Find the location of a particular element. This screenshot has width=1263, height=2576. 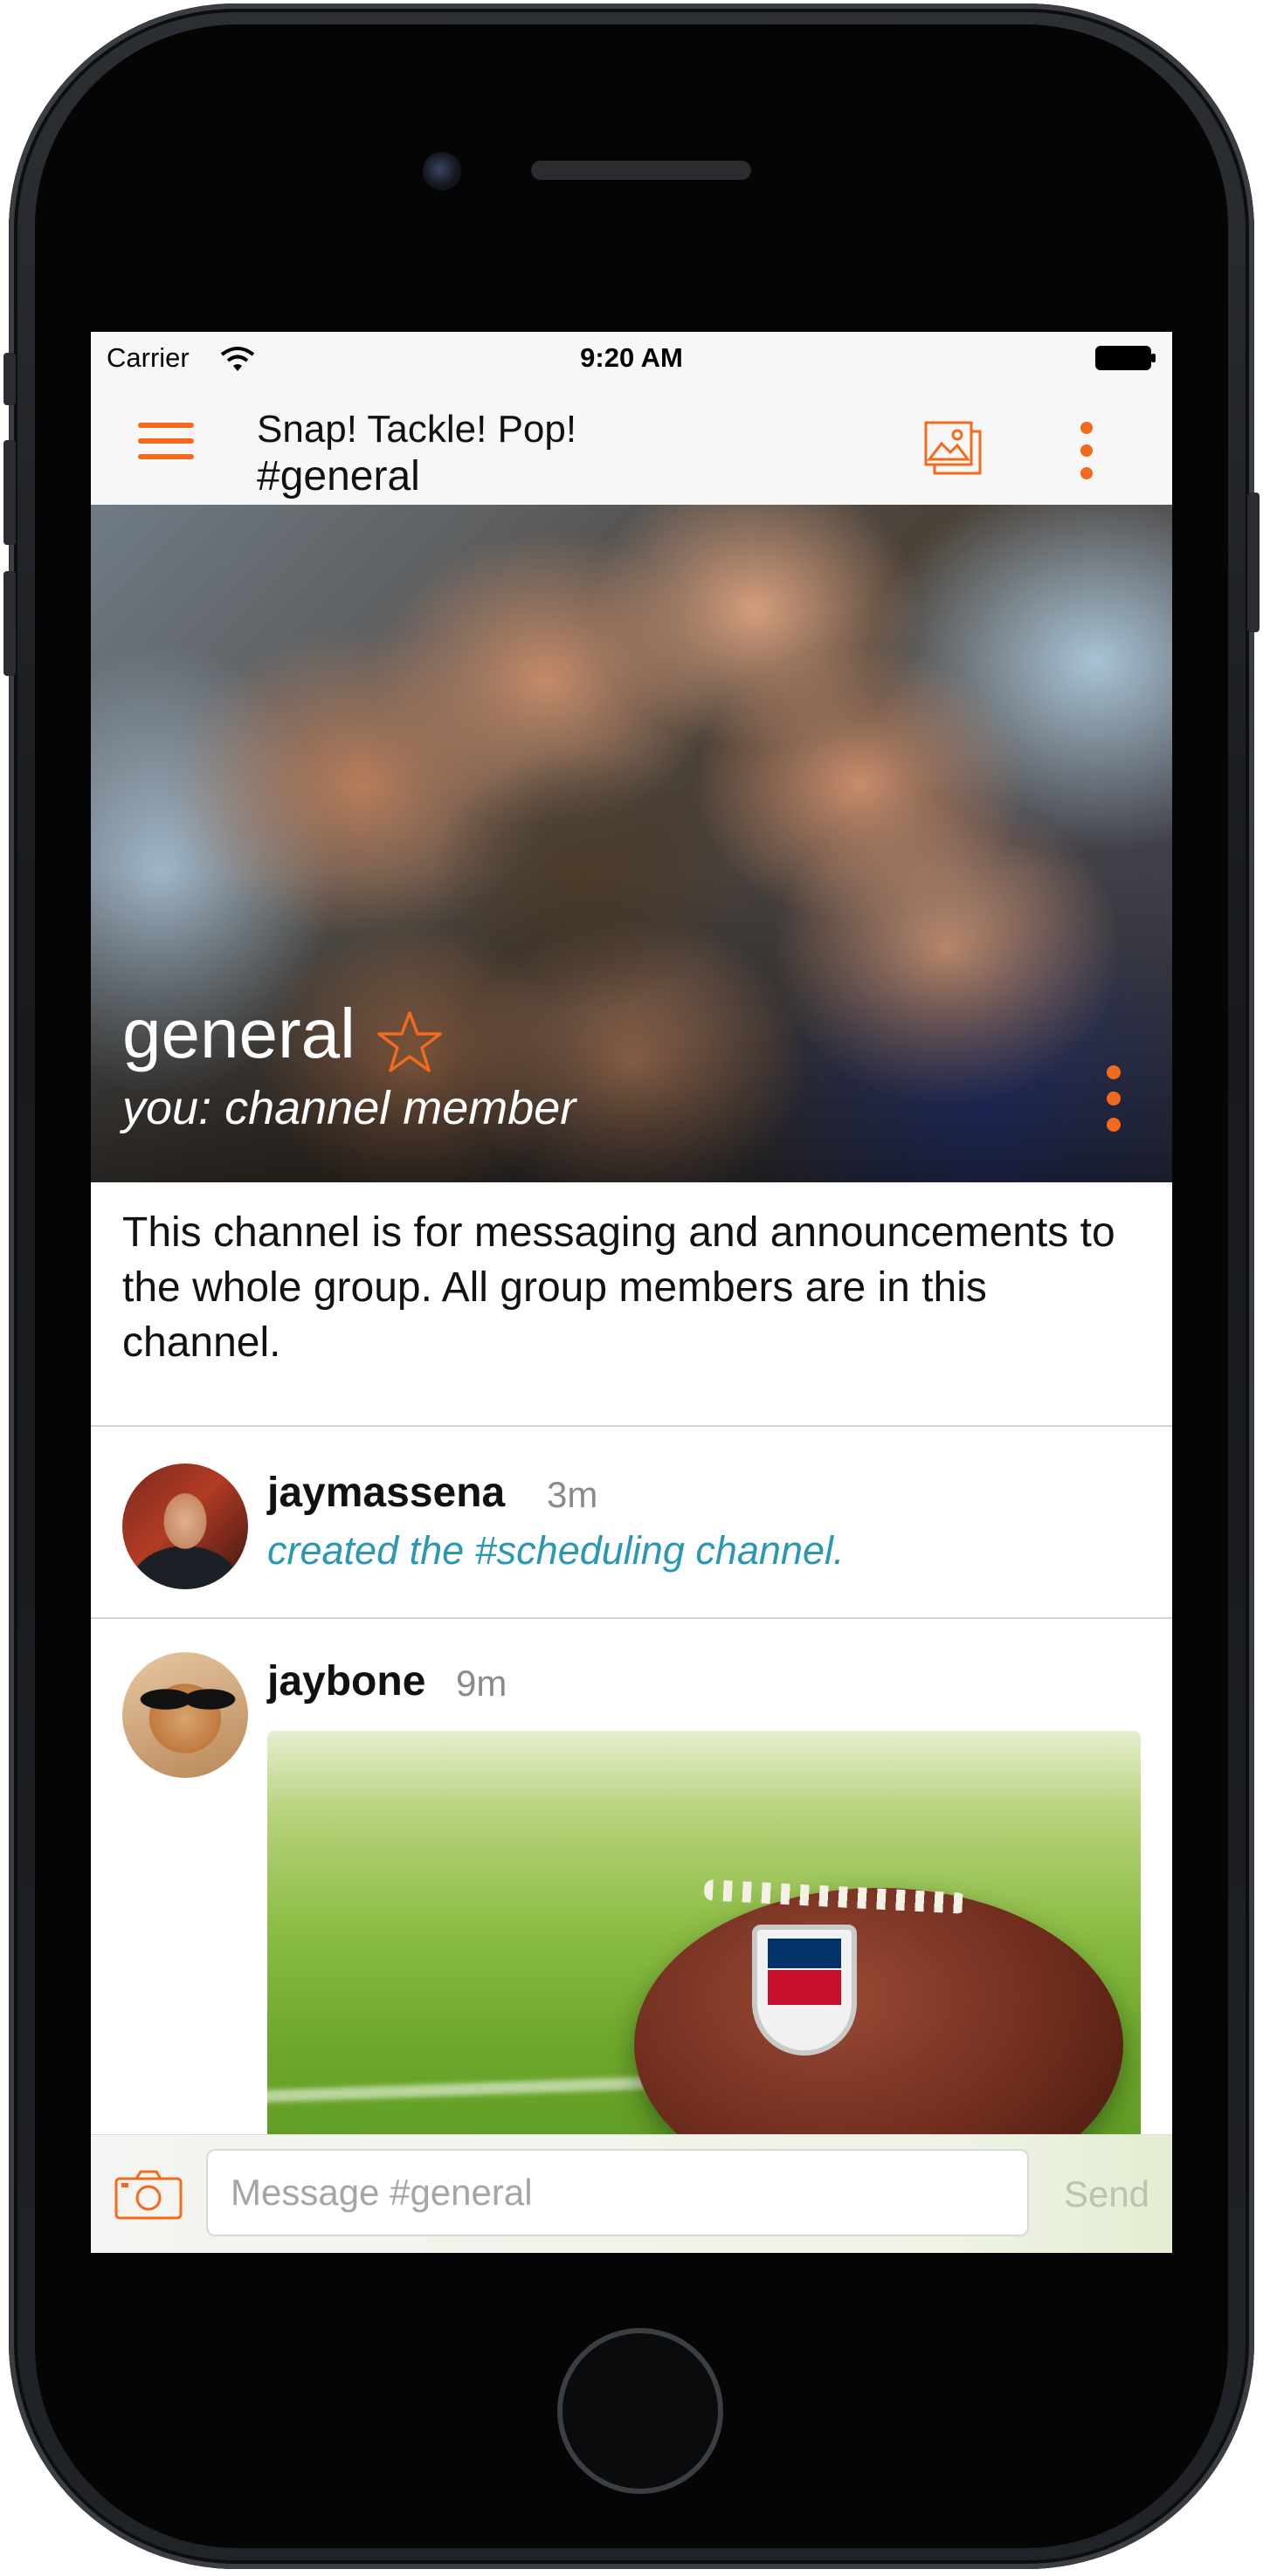

home-button is located at coordinates (640, 2411).